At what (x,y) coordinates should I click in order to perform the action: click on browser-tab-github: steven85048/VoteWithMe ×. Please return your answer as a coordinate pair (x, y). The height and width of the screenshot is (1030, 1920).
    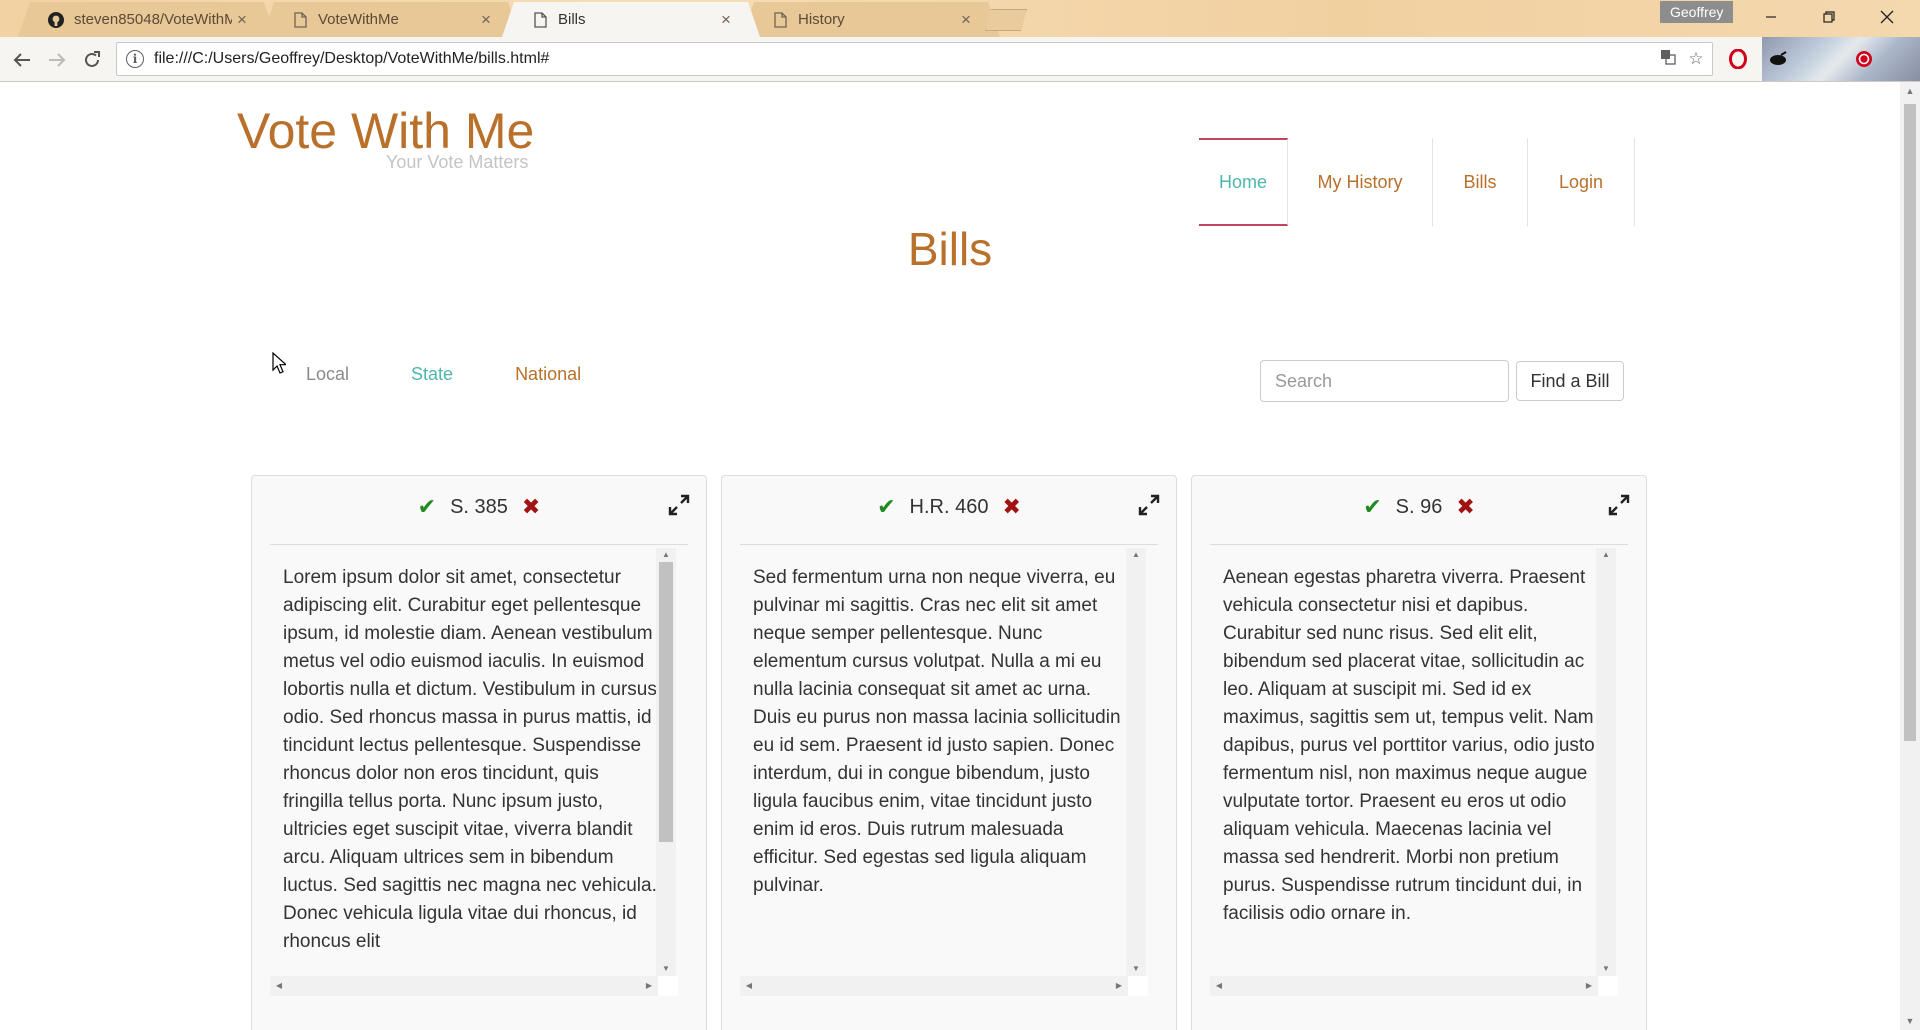
    Looking at the image, I should click on (147, 19).